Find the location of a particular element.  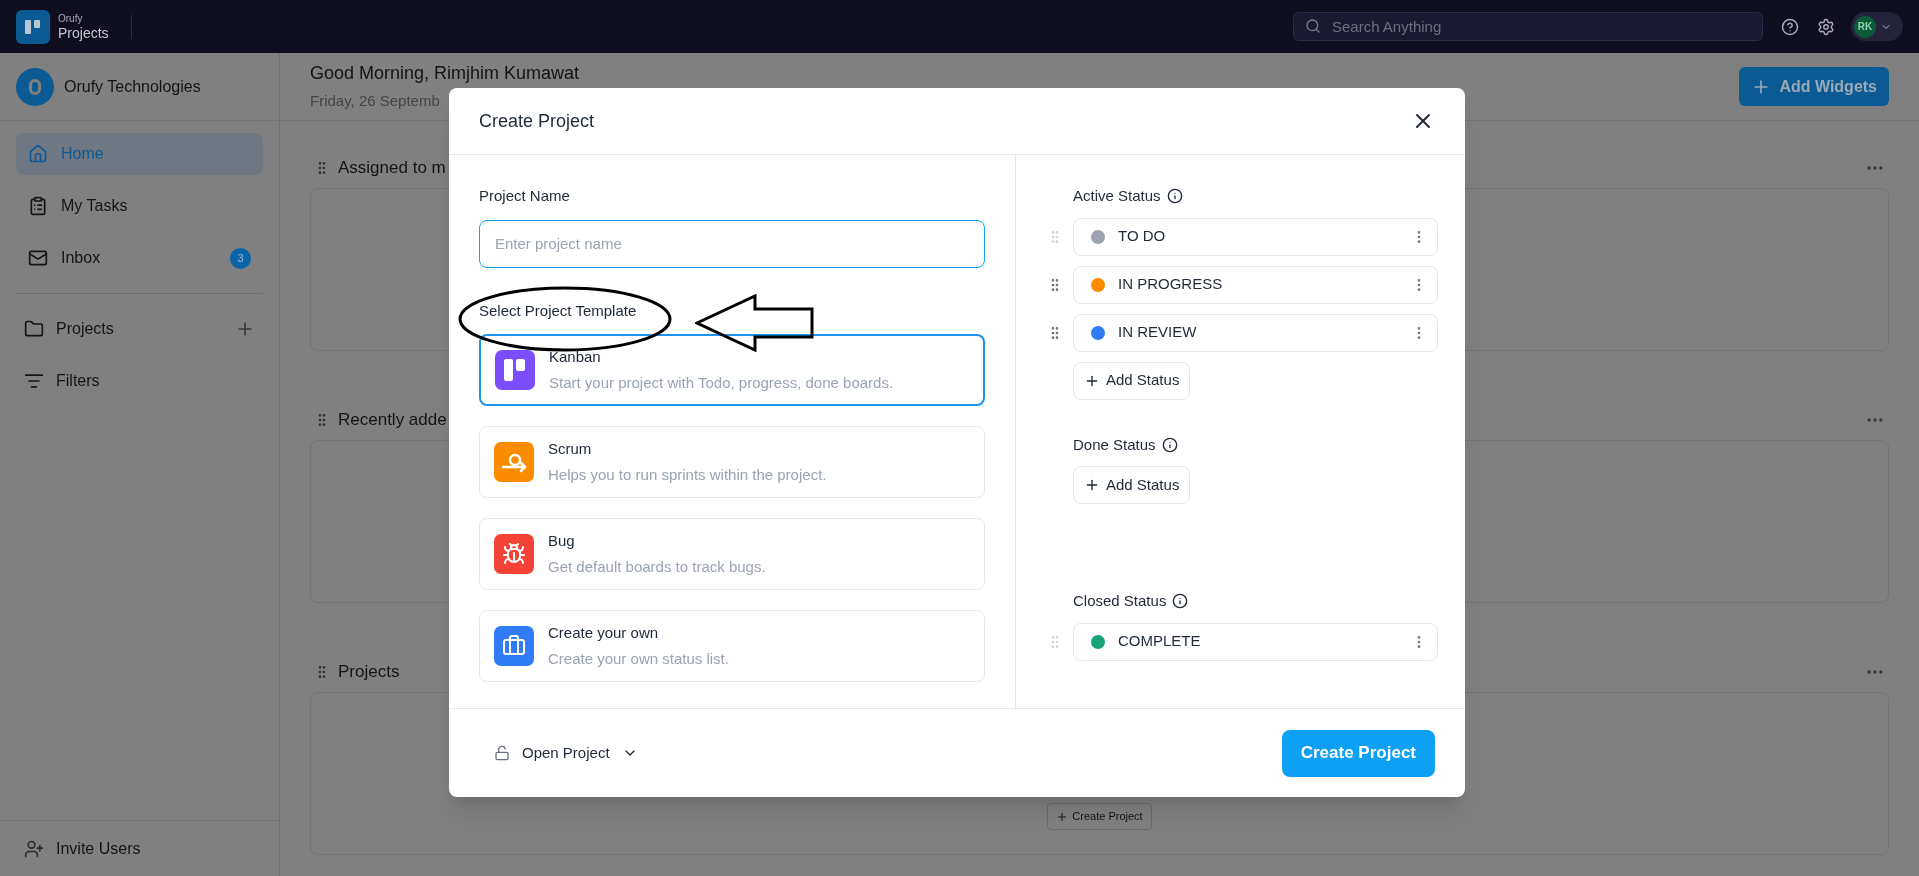

add-user-icon is located at coordinates (34, 848).